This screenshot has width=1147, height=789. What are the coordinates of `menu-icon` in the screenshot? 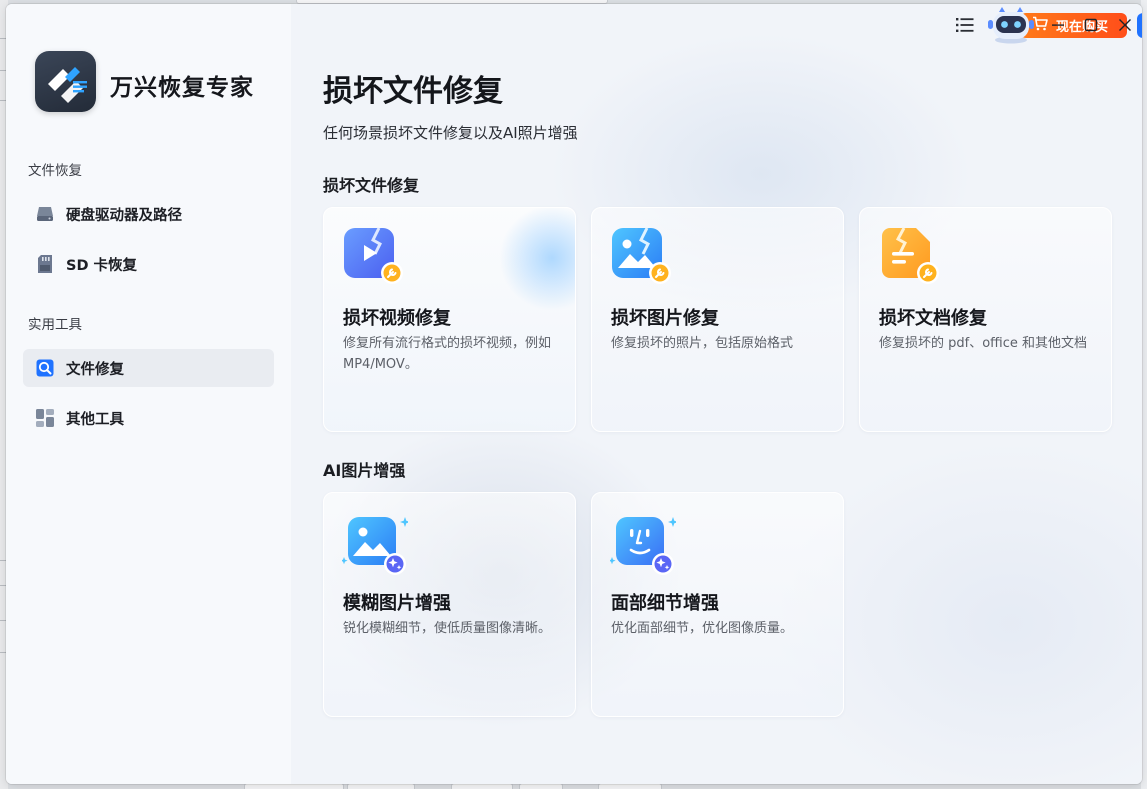 It's located at (965, 25).